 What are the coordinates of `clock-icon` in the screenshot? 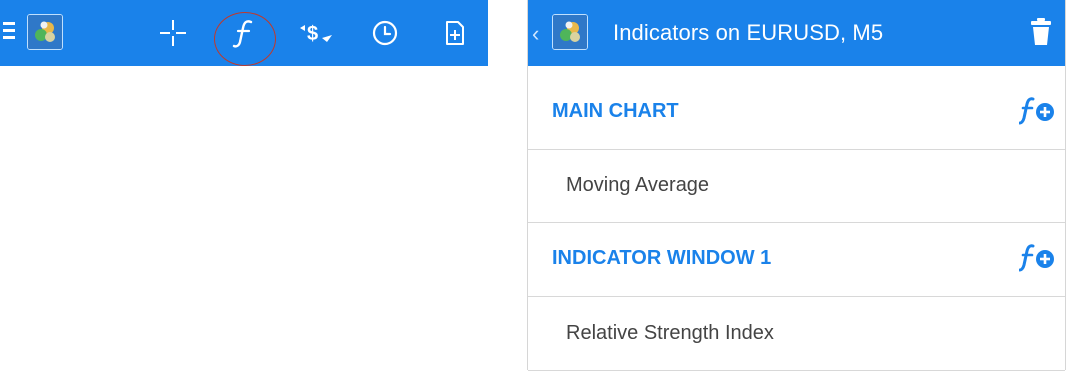 It's located at (385, 33).